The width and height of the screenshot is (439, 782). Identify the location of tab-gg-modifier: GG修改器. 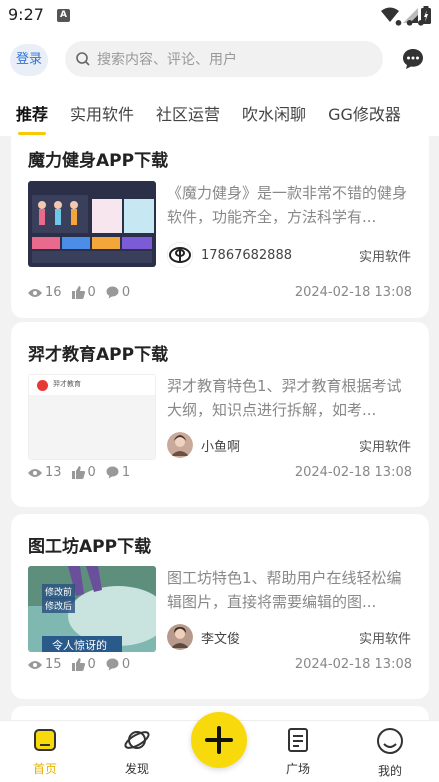
(364, 113).